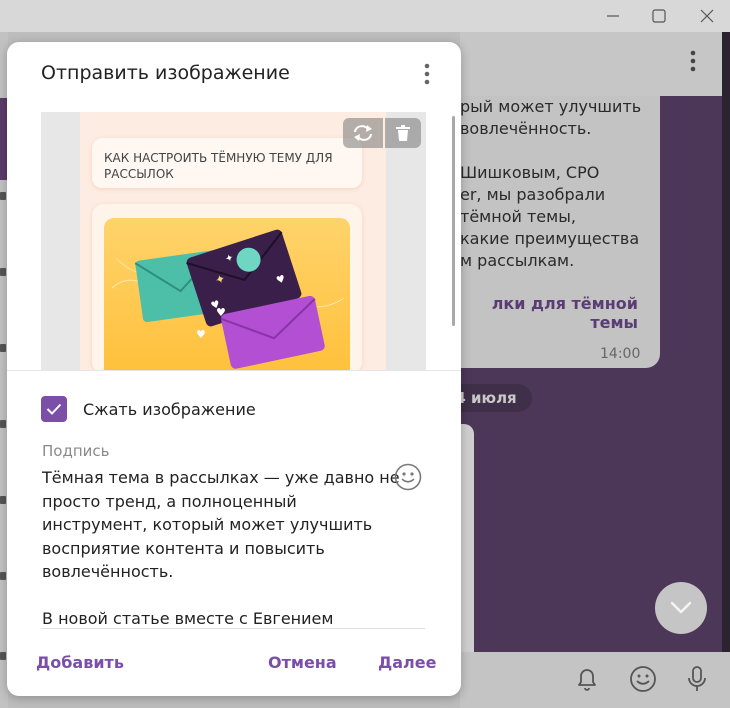 The height and width of the screenshot is (708, 730). What do you see at coordinates (80, 662) in the screenshot?
I see `add-button: Добавить` at bounding box center [80, 662].